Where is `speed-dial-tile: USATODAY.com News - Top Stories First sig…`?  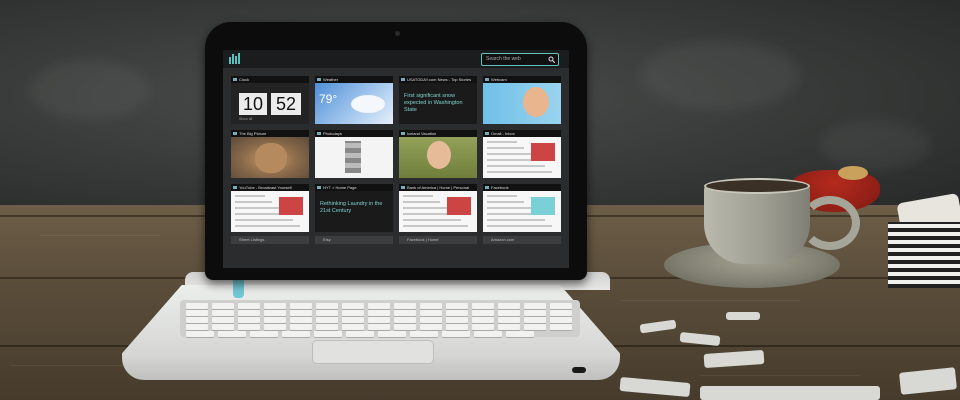 speed-dial-tile: USATODAY.com News - Top Stories First sig… is located at coordinates (438, 100).